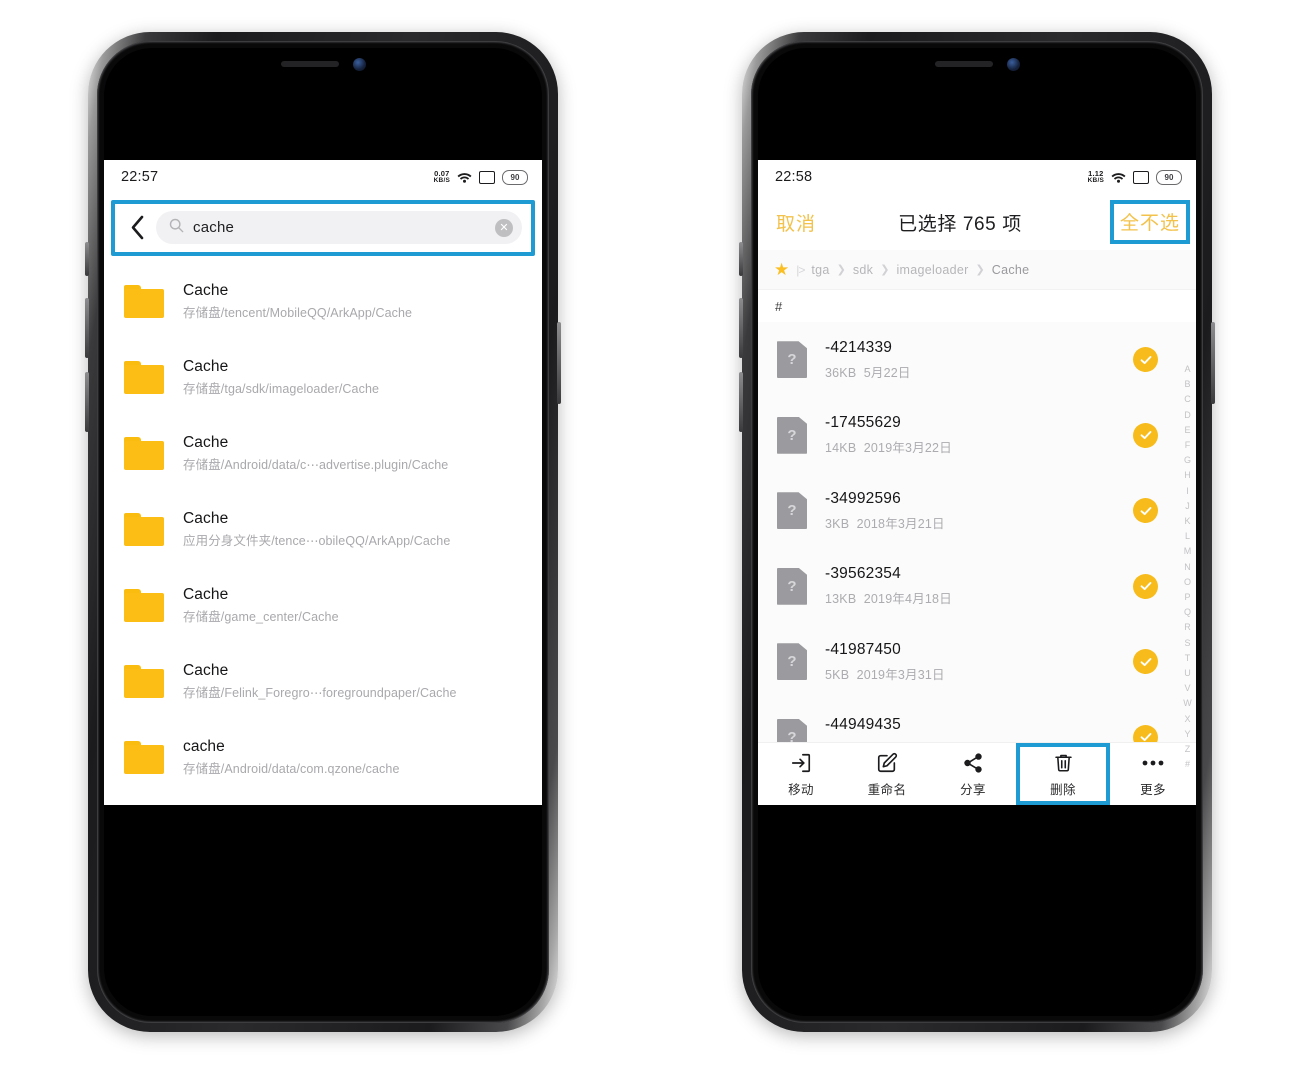 The width and height of the screenshot is (1314, 1080). I want to click on network-speed-value: 1.12, so click(1096, 173).